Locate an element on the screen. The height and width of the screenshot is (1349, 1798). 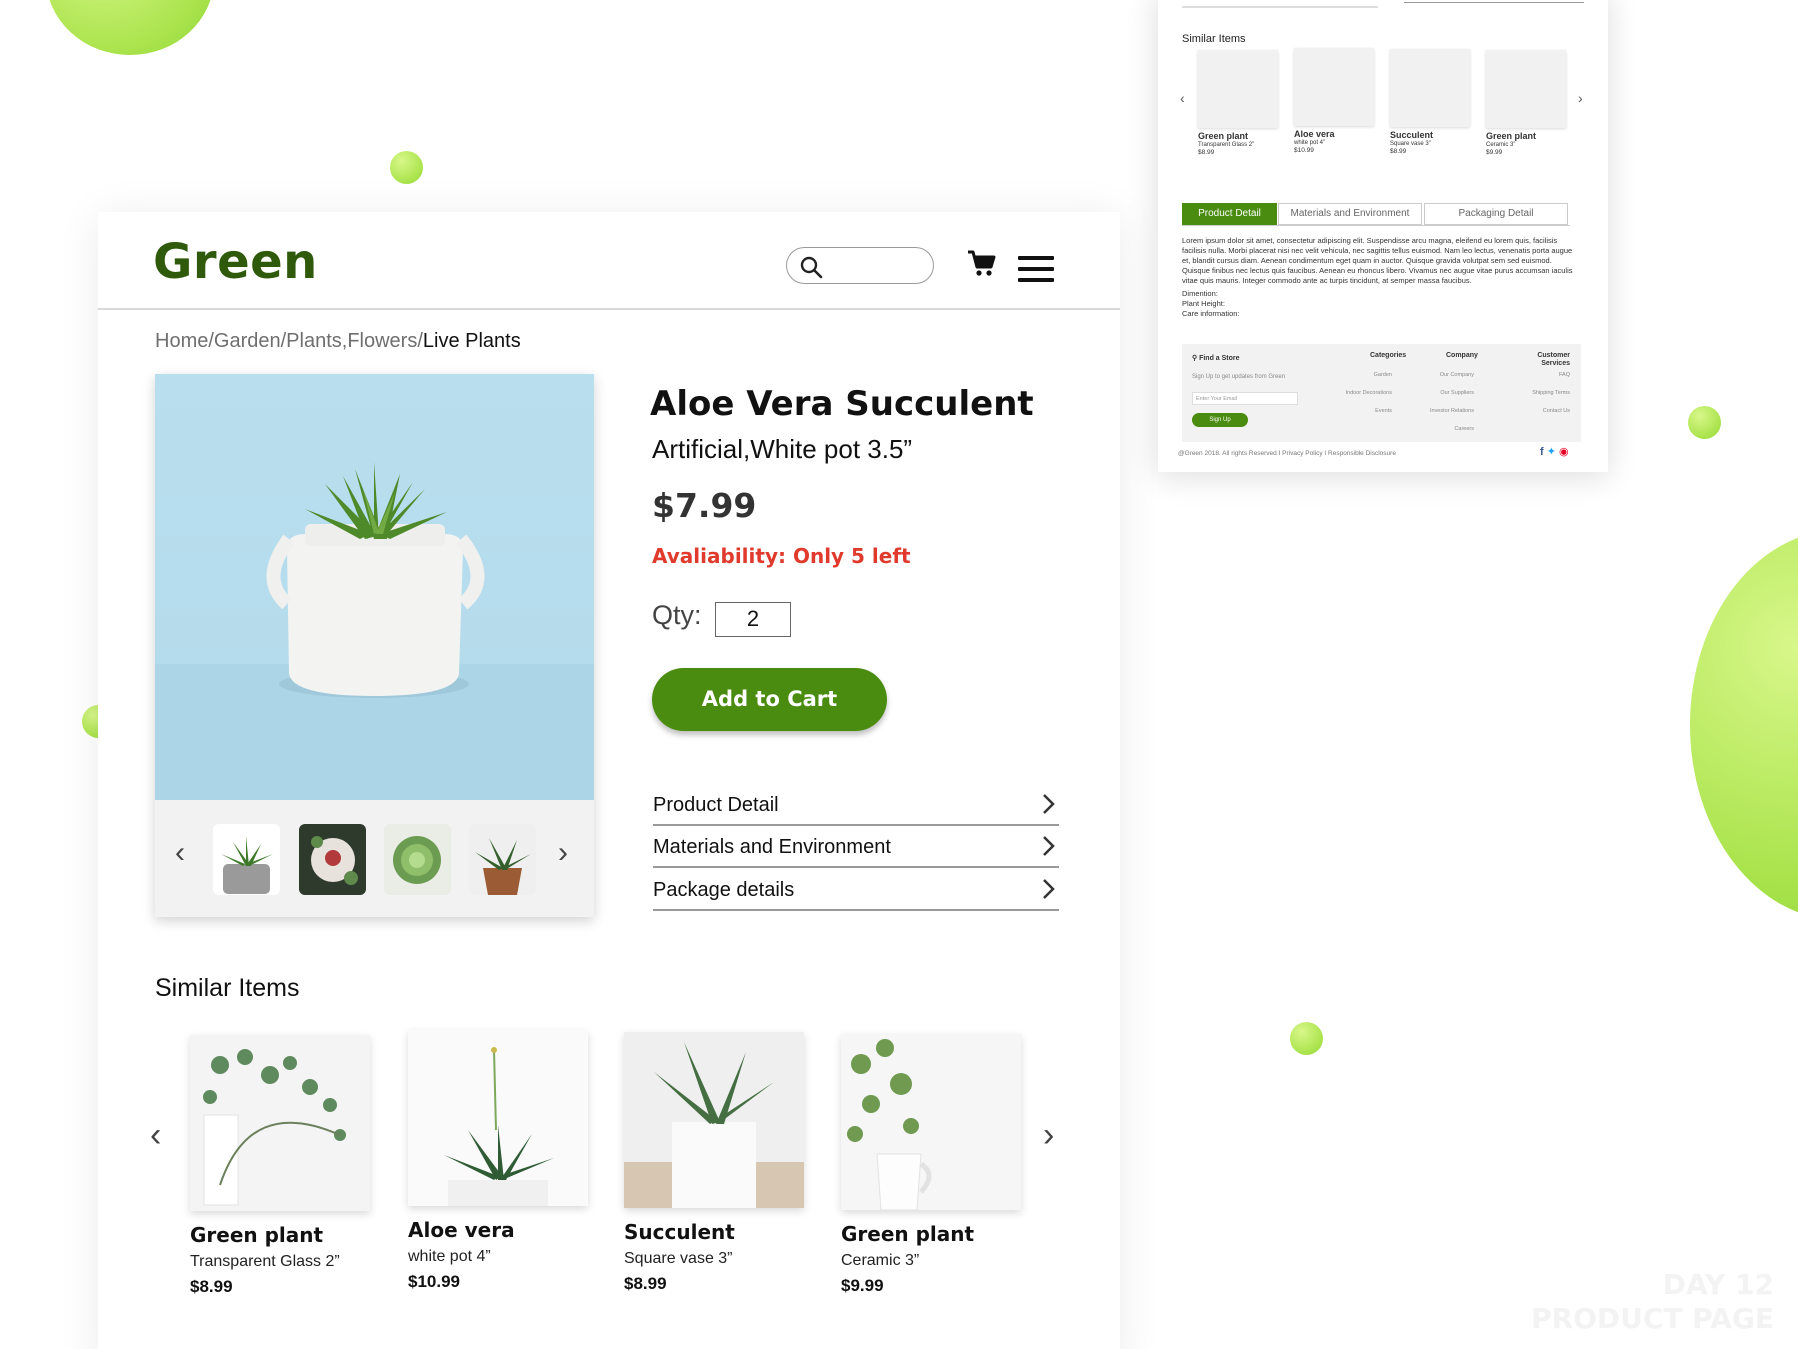
facebook-icon: f is located at coordinates (1542, 452).